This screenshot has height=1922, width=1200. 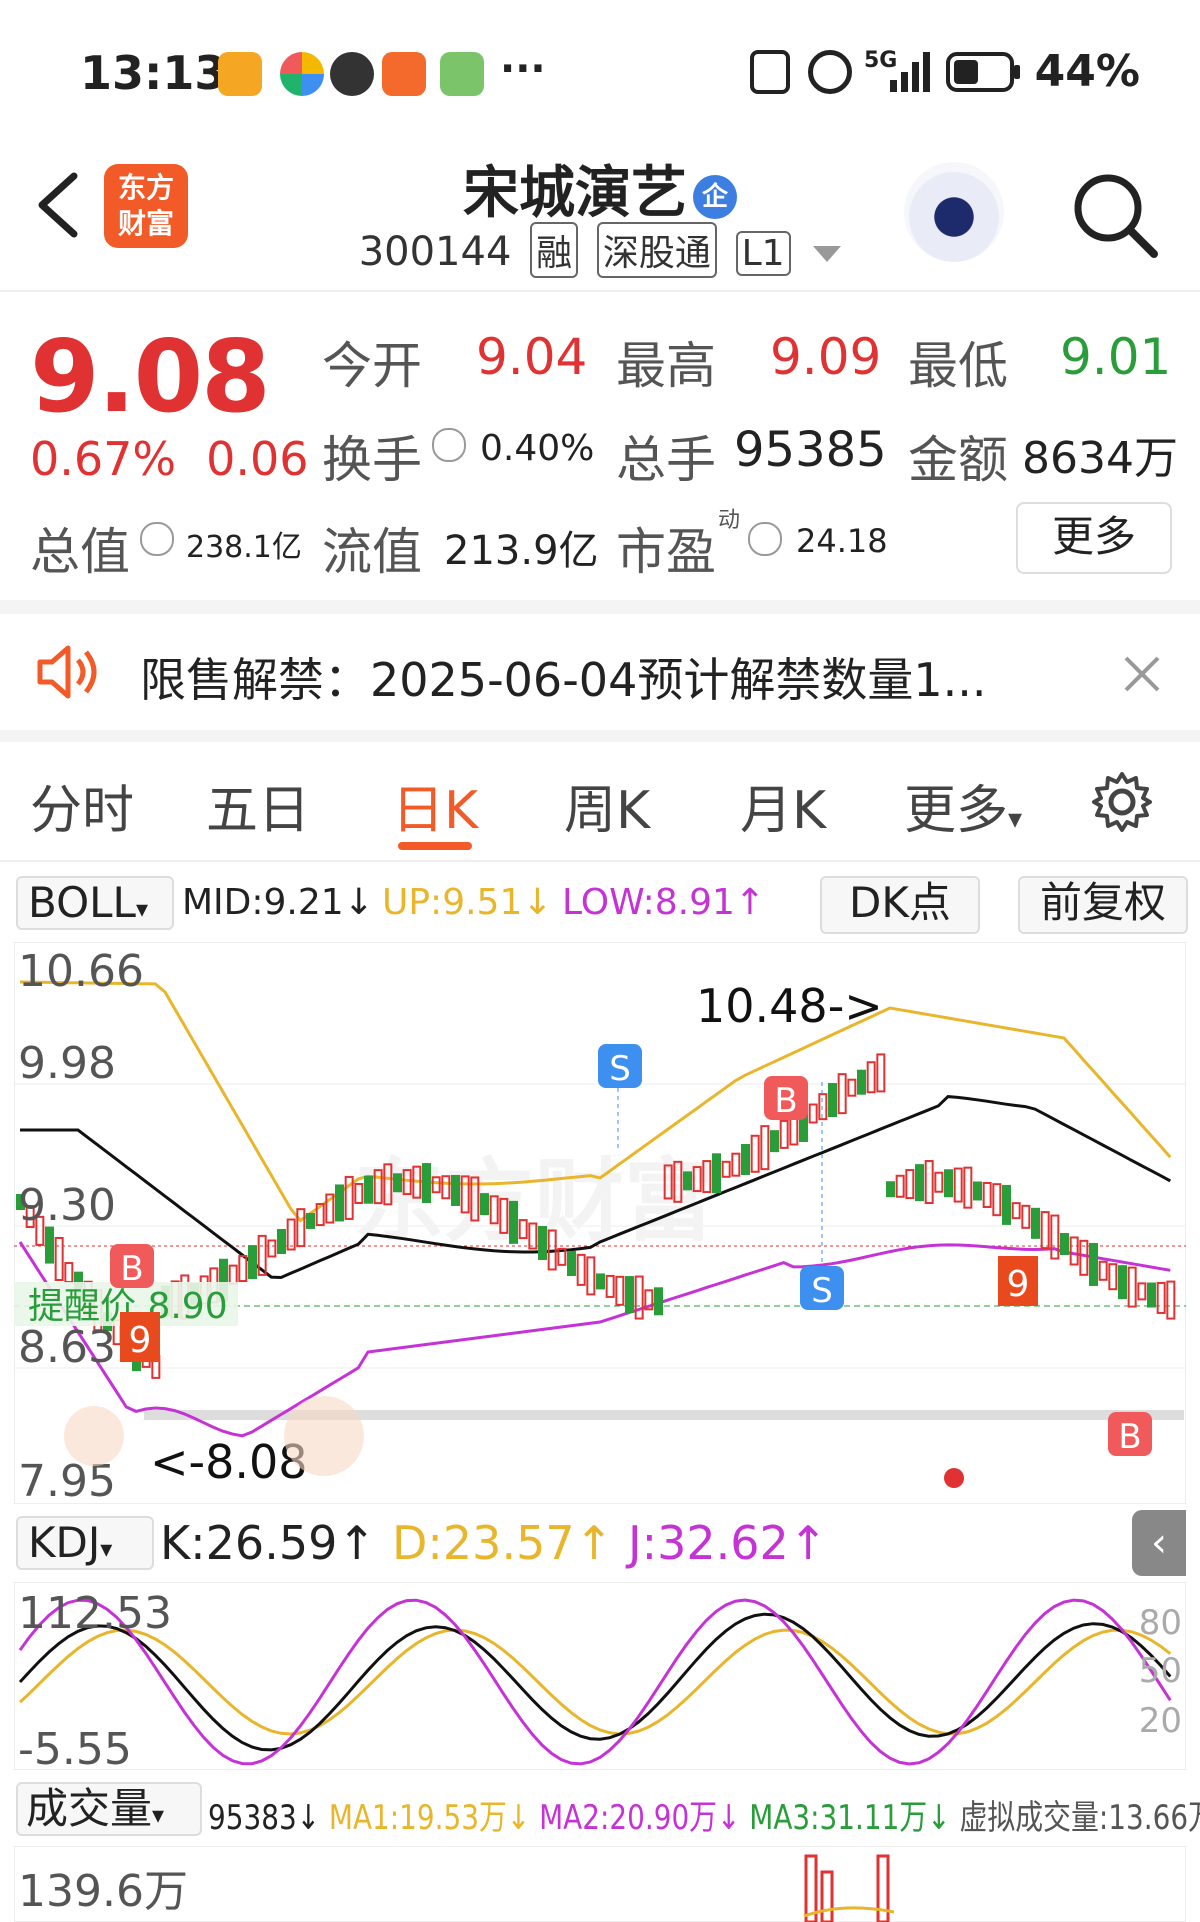 I want to click on tab-minute: 分时, so click(x=82, y=805).